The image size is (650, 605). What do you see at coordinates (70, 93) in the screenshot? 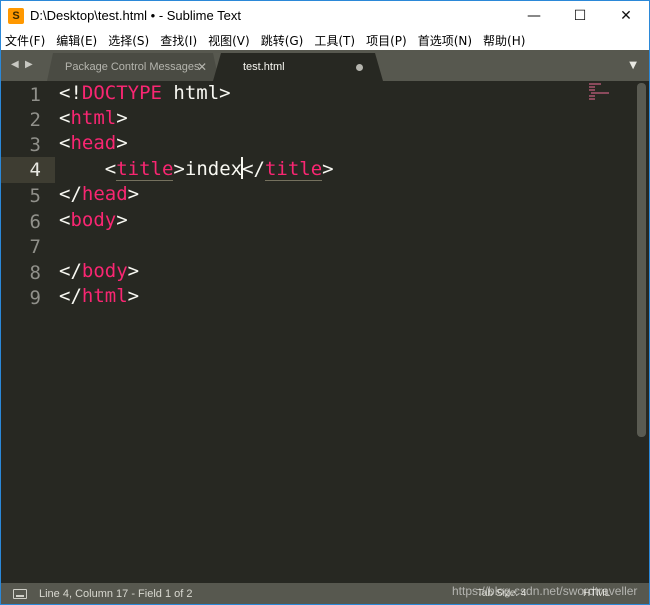
I see `code-token: <!` at bounding box center [70, 93].